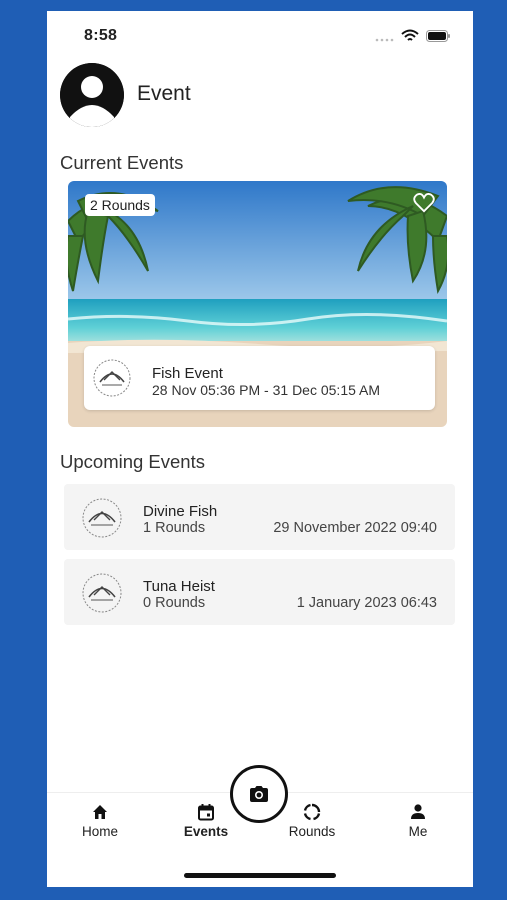  Describe the element at coordinates (164, 93) in the screenshot. I see `page-title: Event` at that location.